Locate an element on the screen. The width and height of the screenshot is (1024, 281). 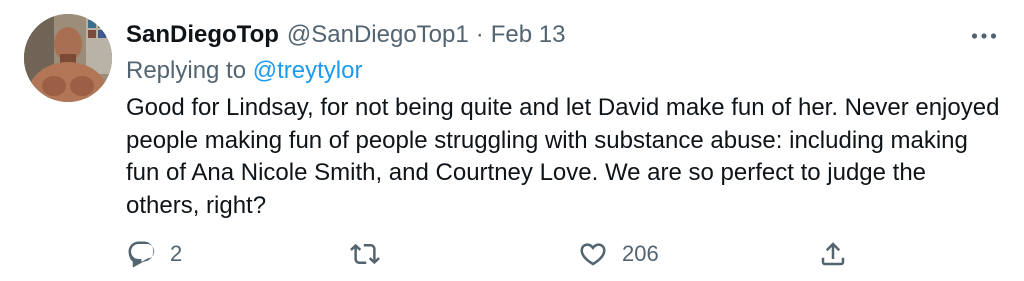
share-icon is located at coordinates (833, 254).